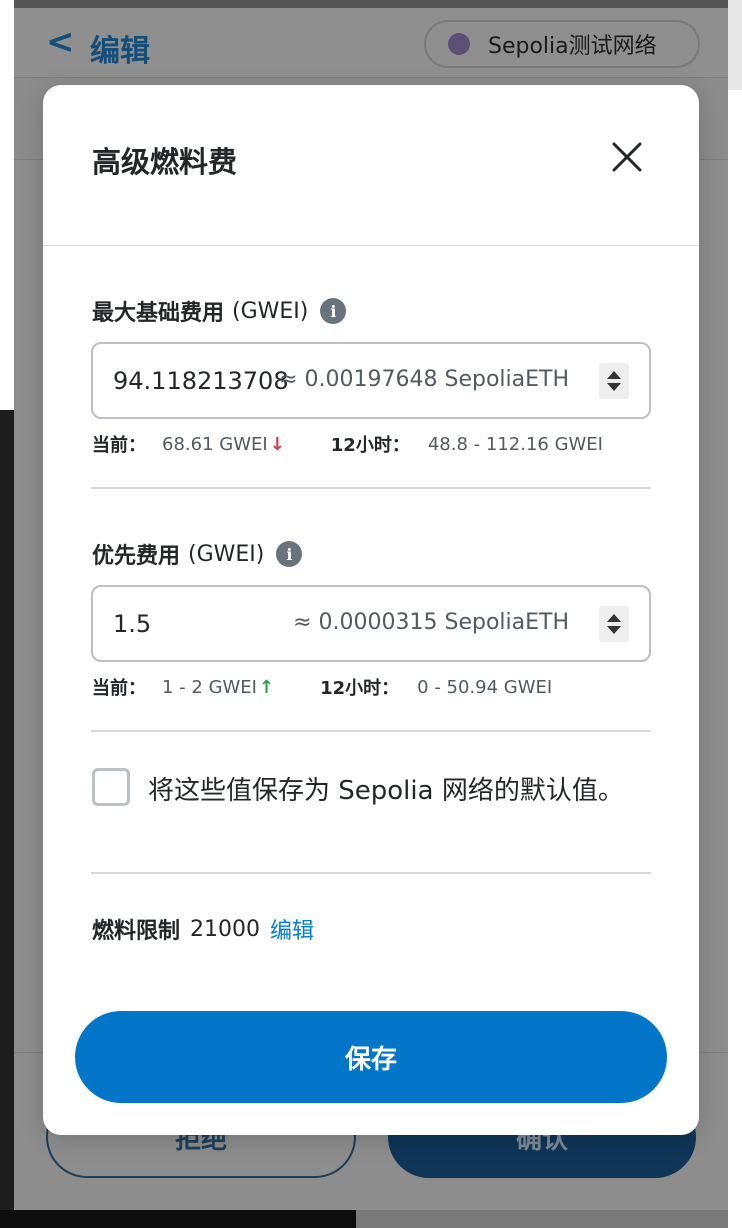 The height and width of the screenshot is (1228, 742). I want to click on modal-title: 高级燃料费, so click(165, 162).